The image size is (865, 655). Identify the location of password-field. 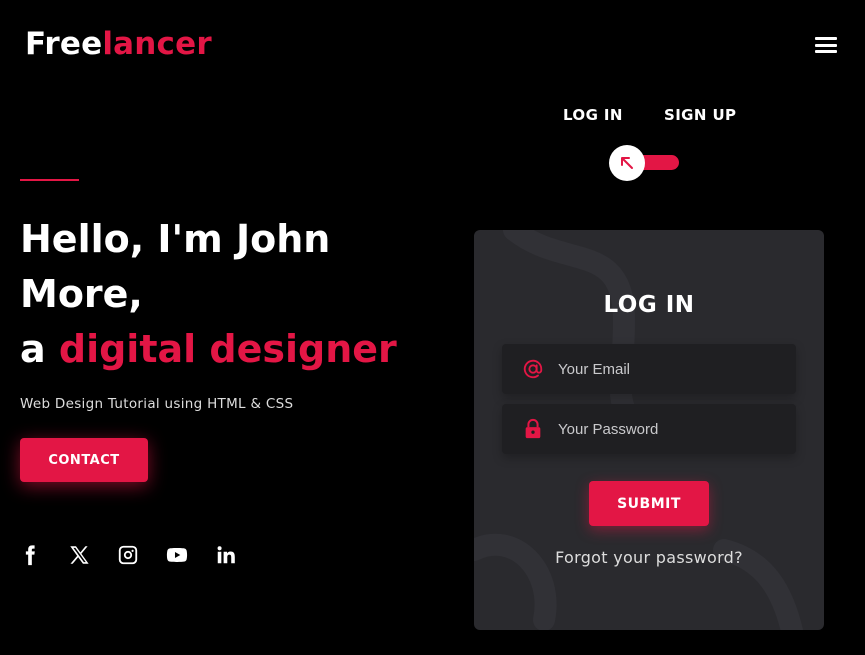
(649, 429).